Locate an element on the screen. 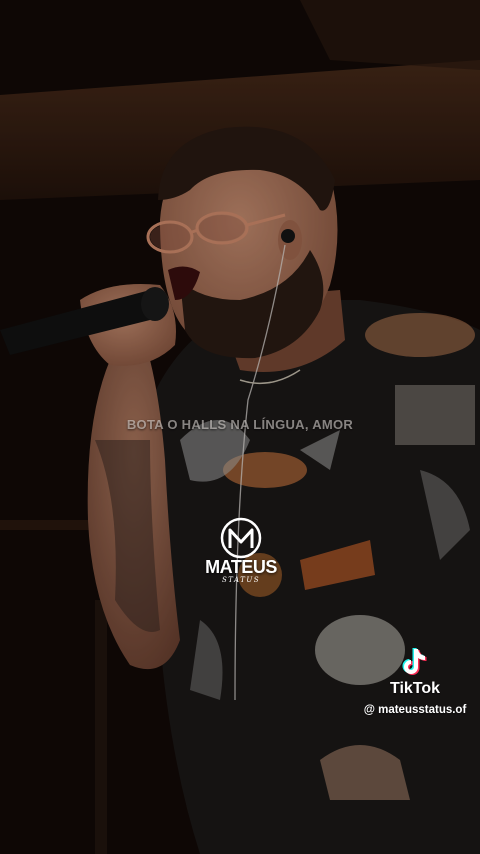  m-logo-icon is located at coordinates (241, 538).